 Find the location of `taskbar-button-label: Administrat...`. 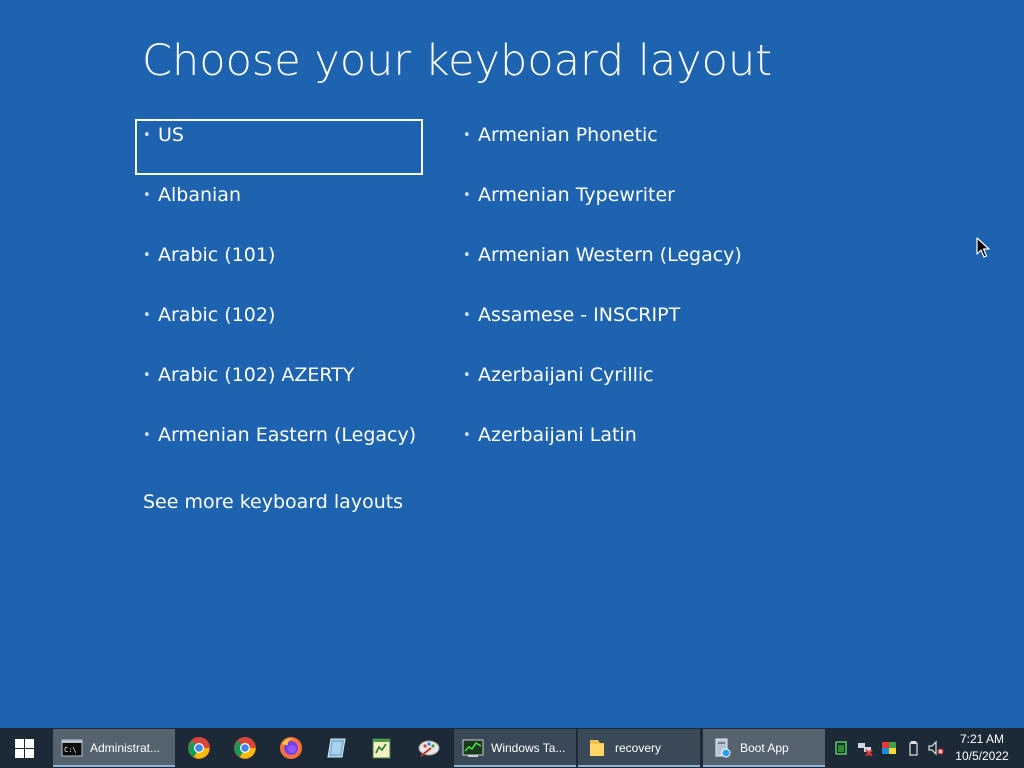

taskbar-button-label: Administrat... is located at coordinates (125, 748).